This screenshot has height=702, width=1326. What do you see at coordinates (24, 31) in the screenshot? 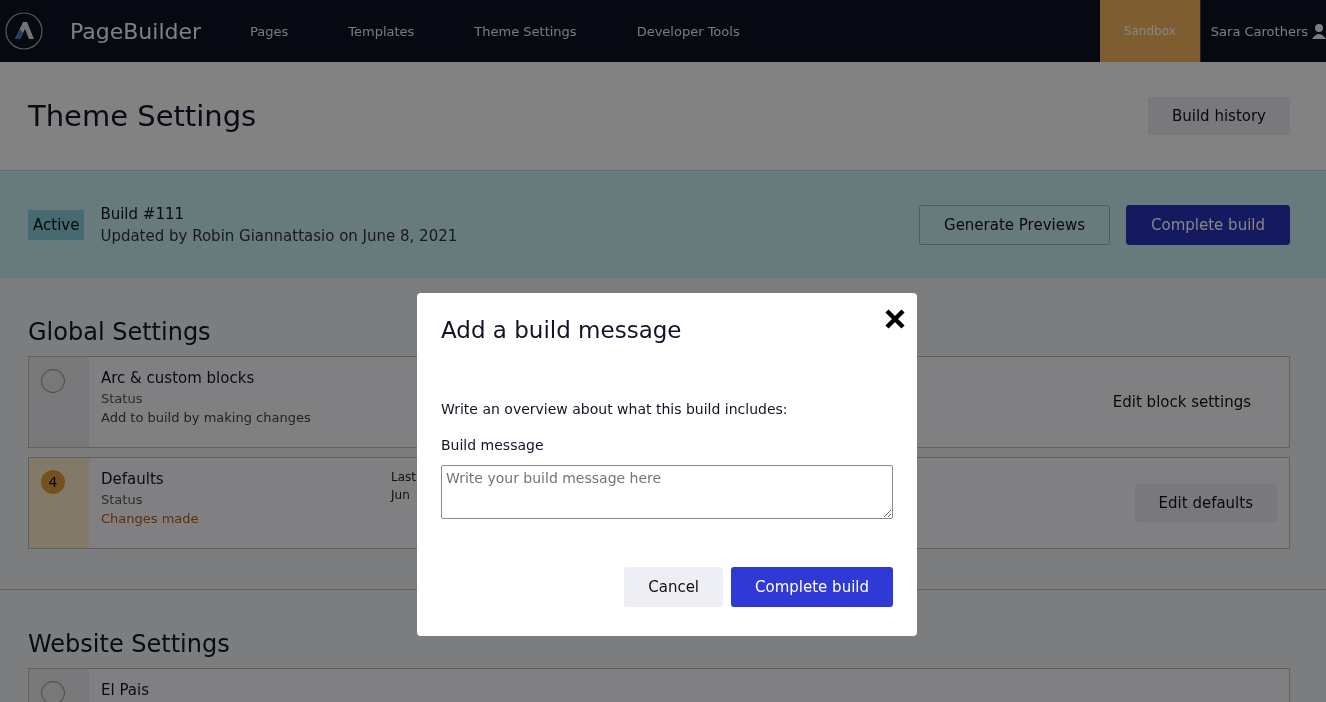
I see `logo-icon` at bounding box center [24, 31].